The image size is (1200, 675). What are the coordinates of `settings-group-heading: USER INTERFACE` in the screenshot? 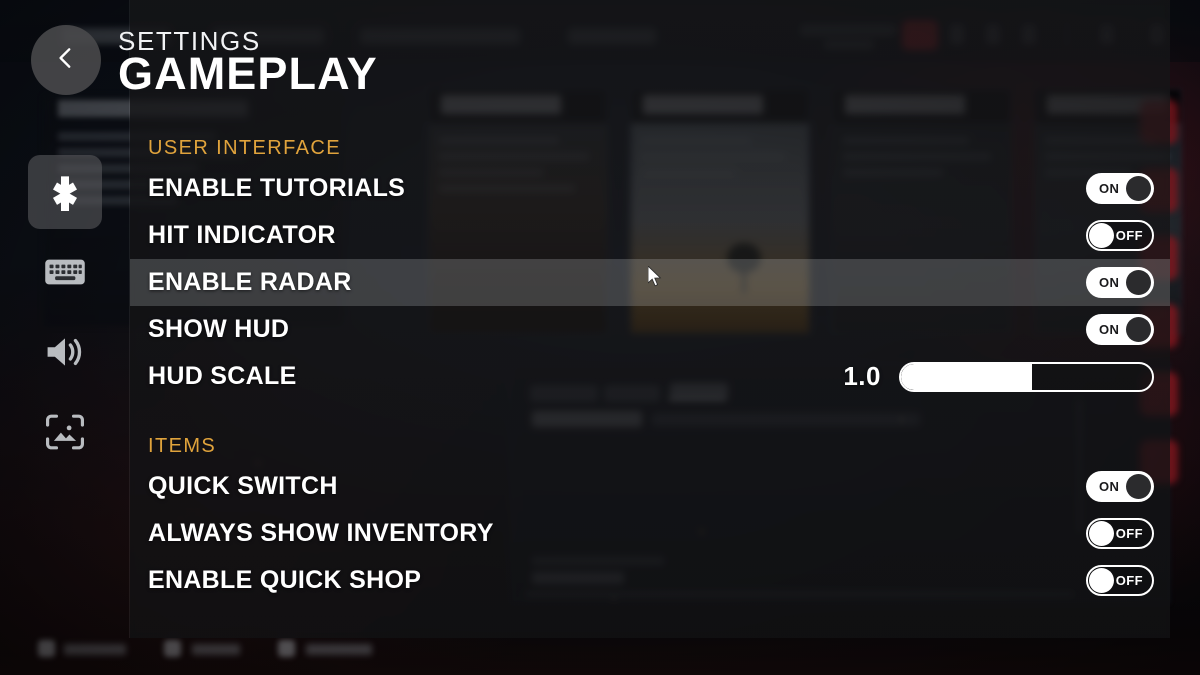 It's located at (244, 148).